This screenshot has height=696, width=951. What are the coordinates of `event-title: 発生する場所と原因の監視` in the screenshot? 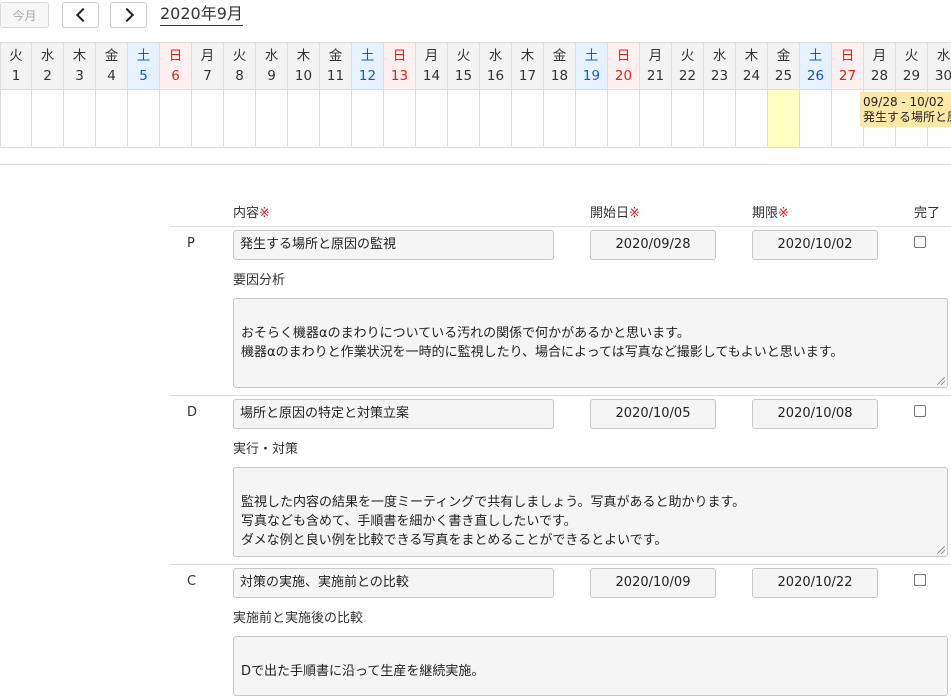 It's located at (907, 117).